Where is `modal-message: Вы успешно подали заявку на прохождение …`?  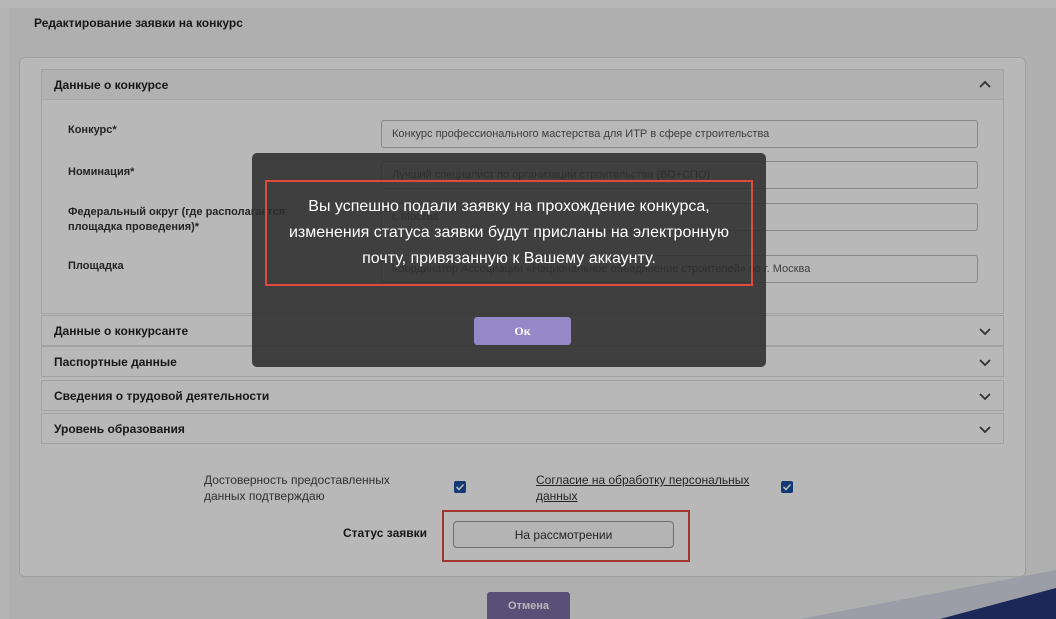 modal-message: Вы успешно подали заявку на прохождение … is located at coordinates (509, 233).